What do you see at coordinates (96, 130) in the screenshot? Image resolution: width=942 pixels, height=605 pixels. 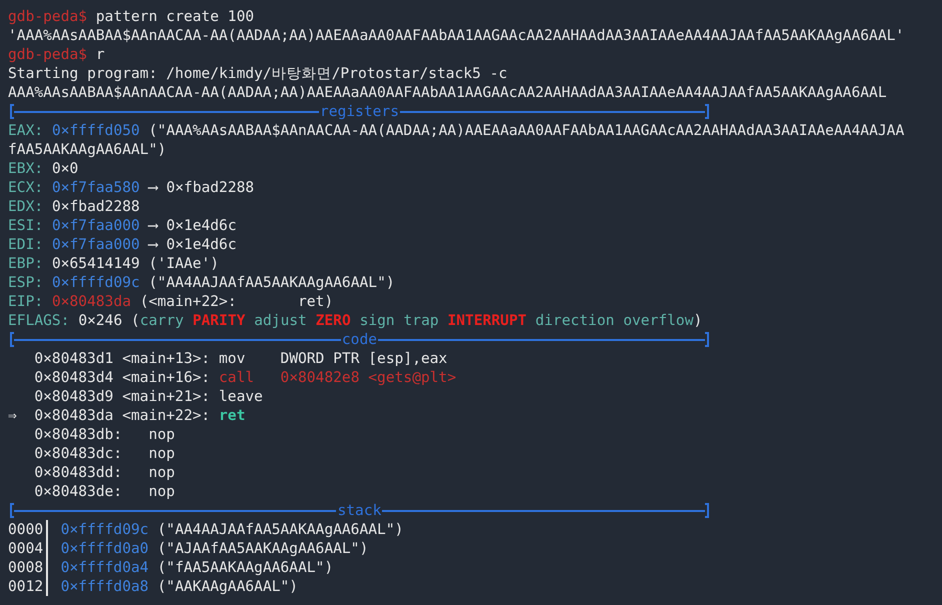 I see `address-text: 0×ffffd050` at bounding box center [96, 130].